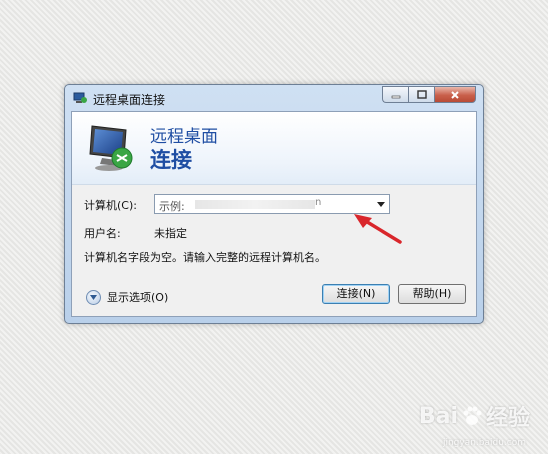 The width and height of the screenshot is (548, 454). I want to click on paw-icon, so click(472, 415).